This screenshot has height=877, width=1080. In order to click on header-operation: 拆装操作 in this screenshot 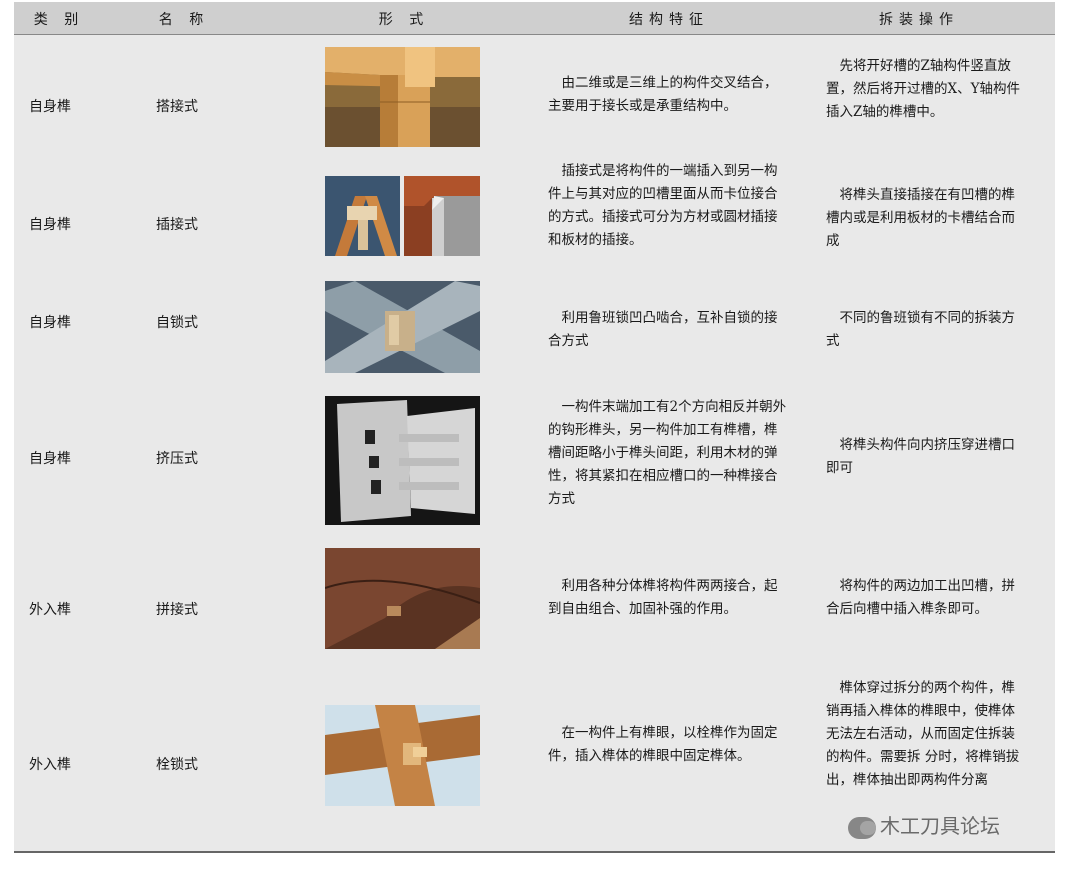, I will do `click(919, 20)`.